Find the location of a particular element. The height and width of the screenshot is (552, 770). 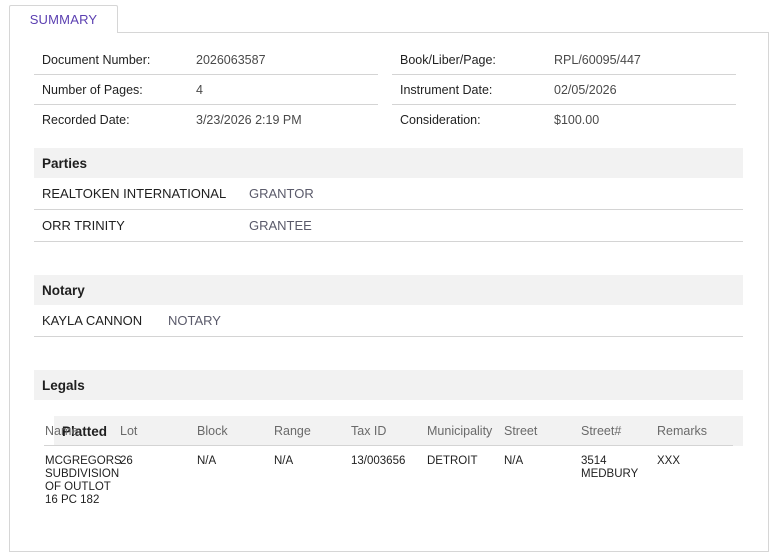

tab-summary: SUMMARY is located at coordinates (63, 19).